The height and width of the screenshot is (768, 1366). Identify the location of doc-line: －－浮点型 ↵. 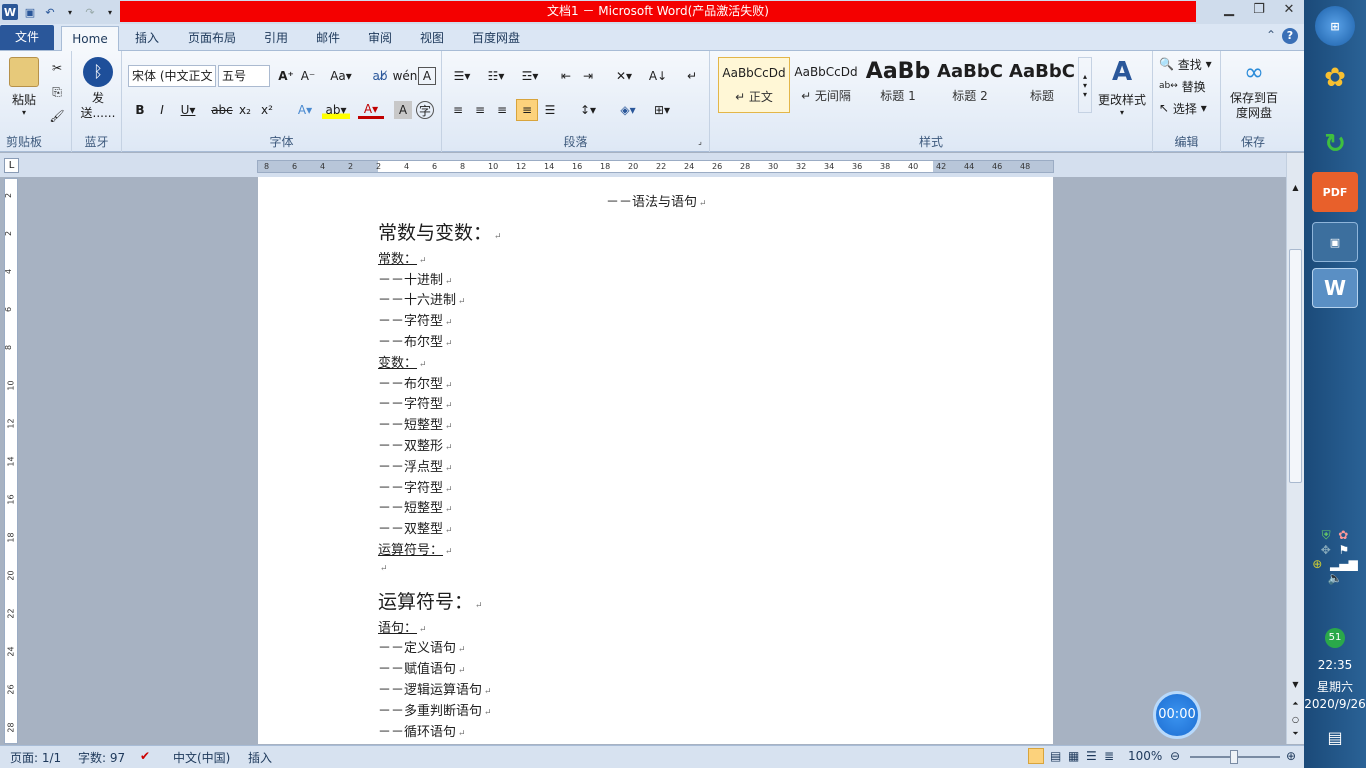
(415, 465).